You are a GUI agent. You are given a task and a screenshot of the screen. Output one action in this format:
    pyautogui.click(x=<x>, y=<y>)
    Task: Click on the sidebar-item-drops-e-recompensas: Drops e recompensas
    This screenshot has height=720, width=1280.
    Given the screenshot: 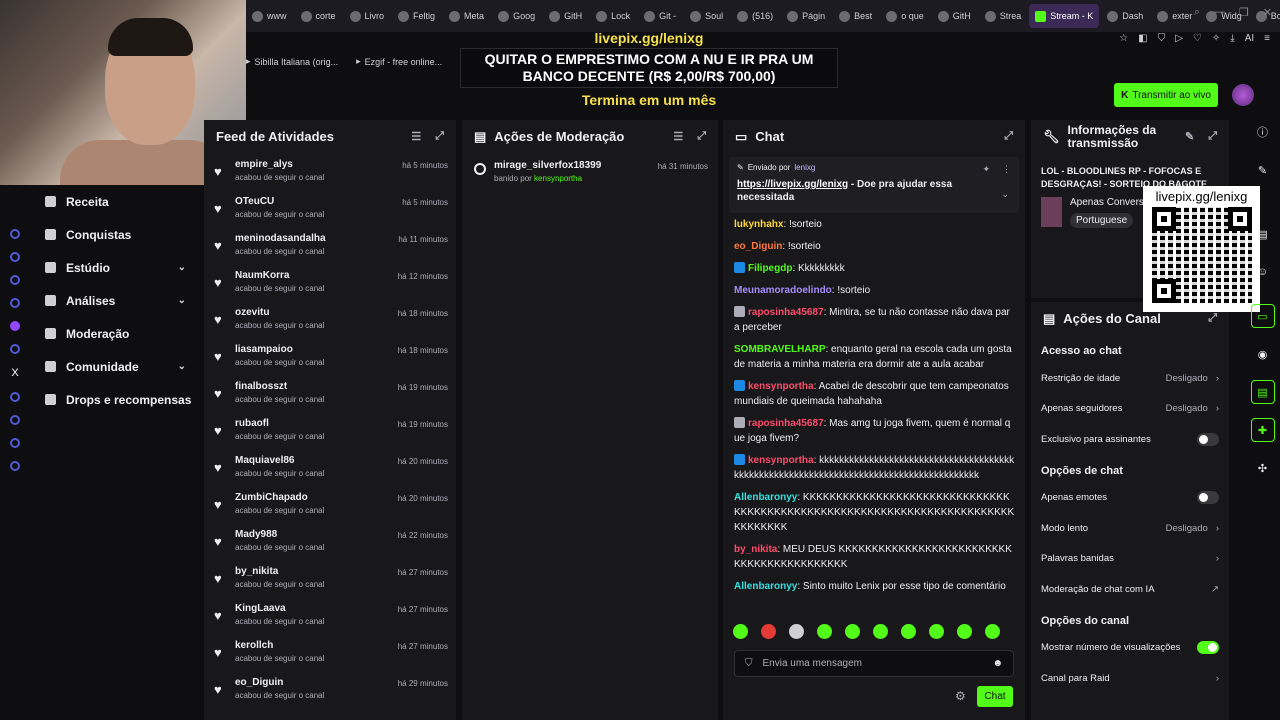 What is the action you would take?
    pyautogui.click(x=115, y=399)
    